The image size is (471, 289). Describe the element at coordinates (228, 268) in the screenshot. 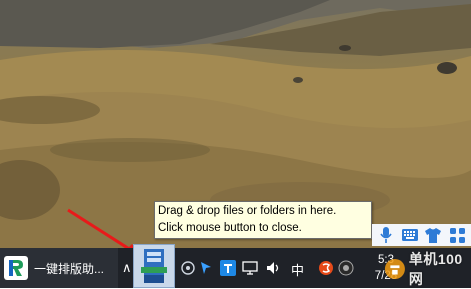

I see `tray-text-icon` at that location.